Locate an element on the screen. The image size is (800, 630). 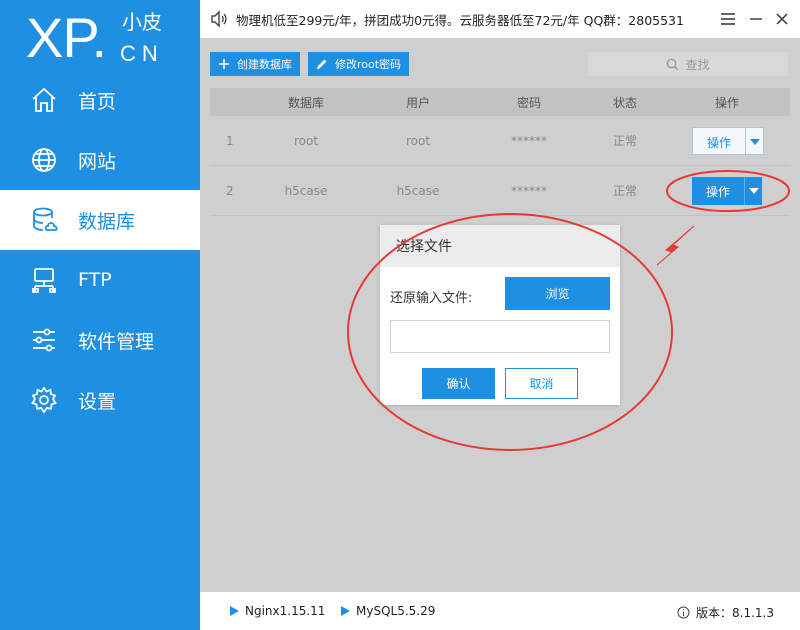
sidebar-item-software: 软件管理 is located at coordinates (100, 340).